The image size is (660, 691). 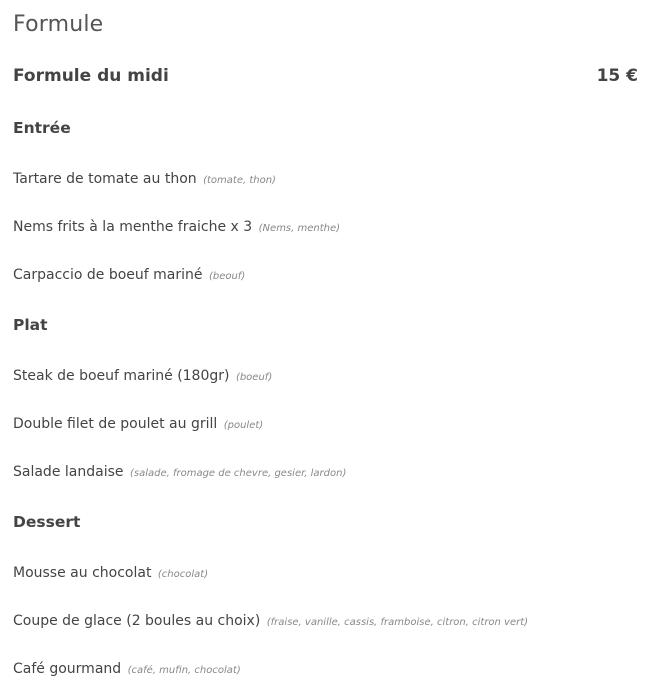 I want to click on dish-name: Coupe de glace (2 boules au choix), so click(x=137, y=621).